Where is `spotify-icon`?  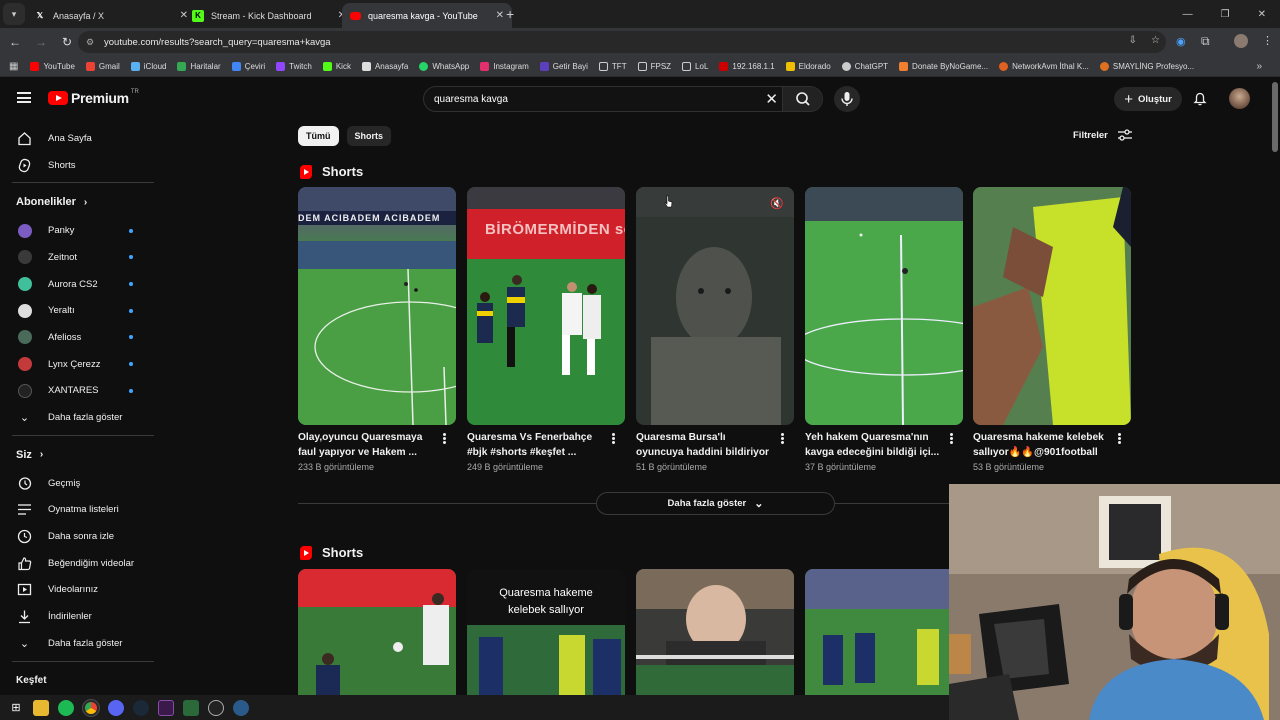
spotify-icon is located at coordinates (66, 707).